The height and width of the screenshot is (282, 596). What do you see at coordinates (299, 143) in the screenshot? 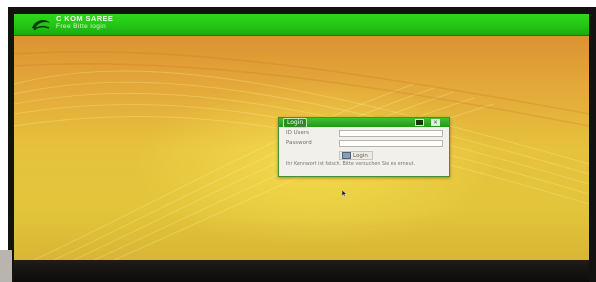
I see `password-label: Password` at bounding box center [299, 143].